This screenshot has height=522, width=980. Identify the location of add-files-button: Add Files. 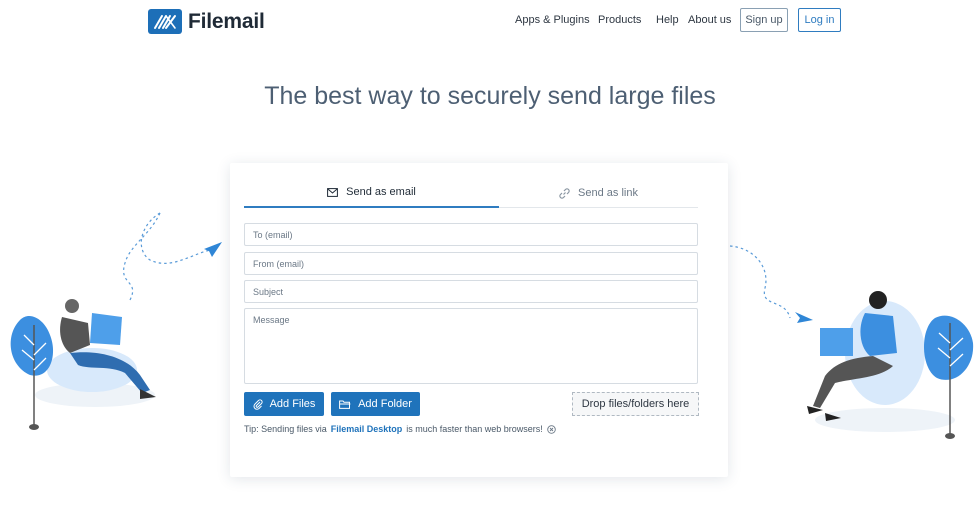
(284, 404).